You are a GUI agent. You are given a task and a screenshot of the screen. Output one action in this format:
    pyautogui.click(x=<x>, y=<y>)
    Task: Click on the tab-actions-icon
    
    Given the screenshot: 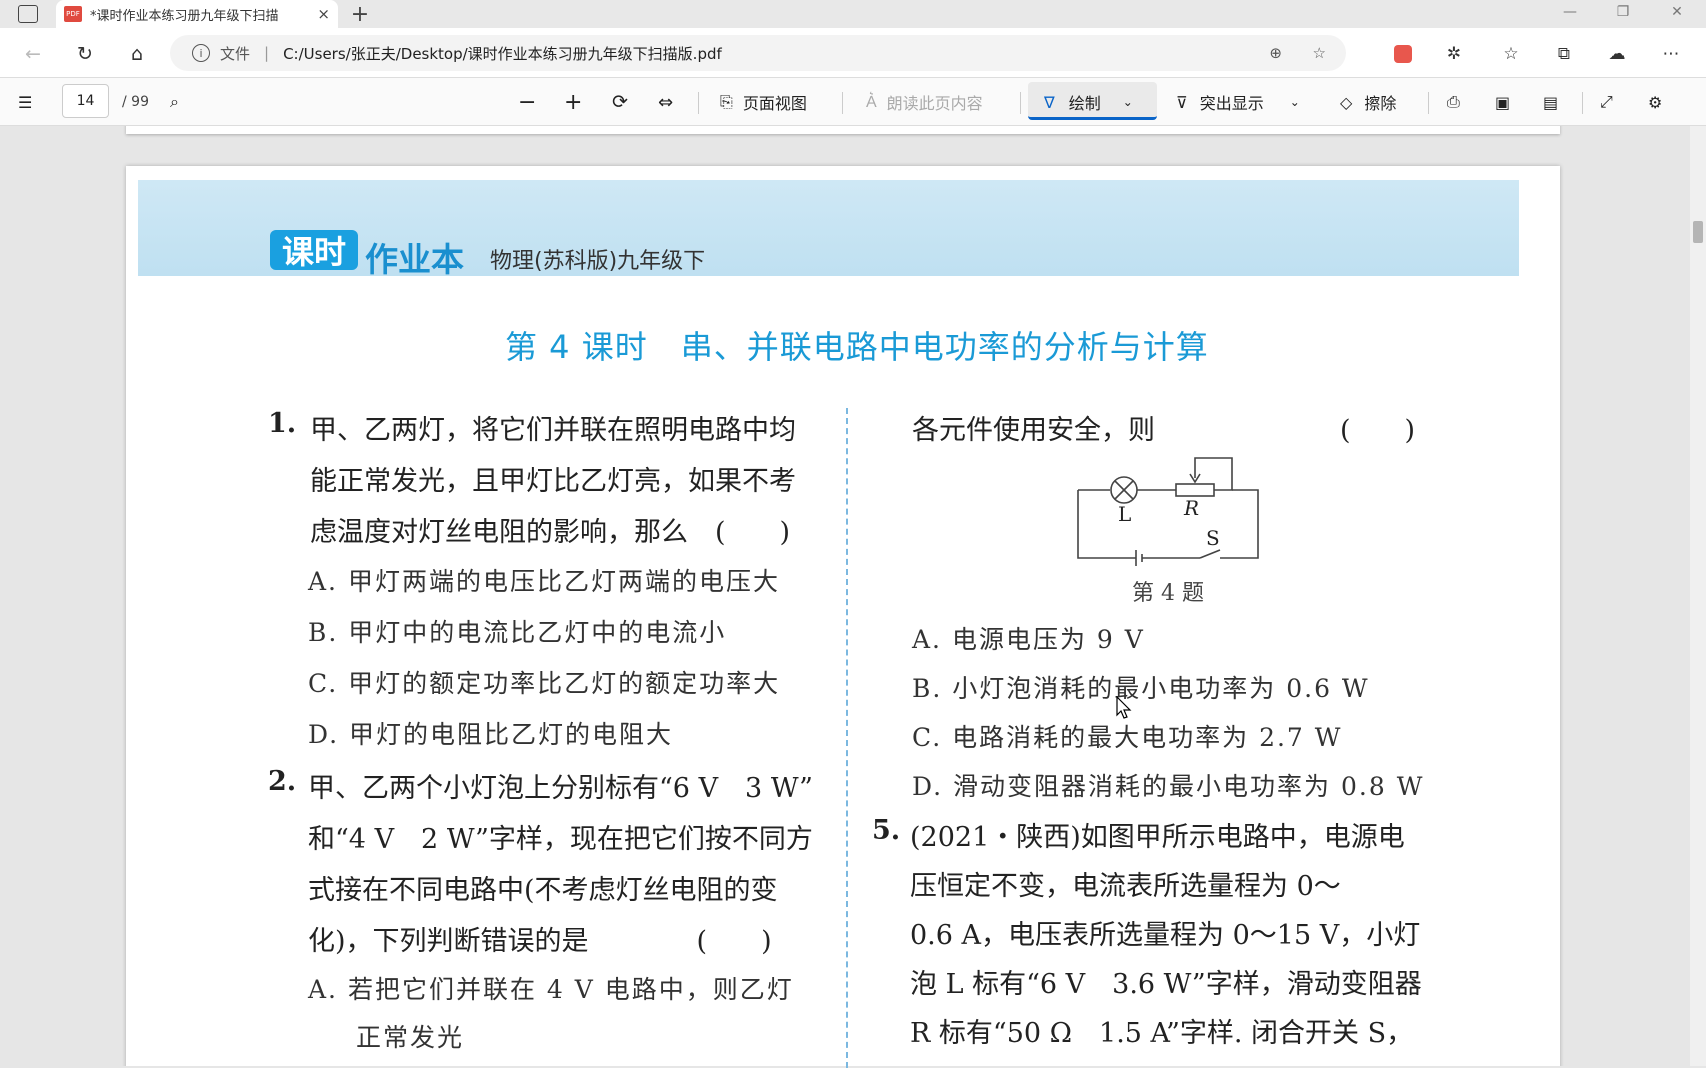 What is the action you would take?
    pyautogui.click(x=28, y=14)
    